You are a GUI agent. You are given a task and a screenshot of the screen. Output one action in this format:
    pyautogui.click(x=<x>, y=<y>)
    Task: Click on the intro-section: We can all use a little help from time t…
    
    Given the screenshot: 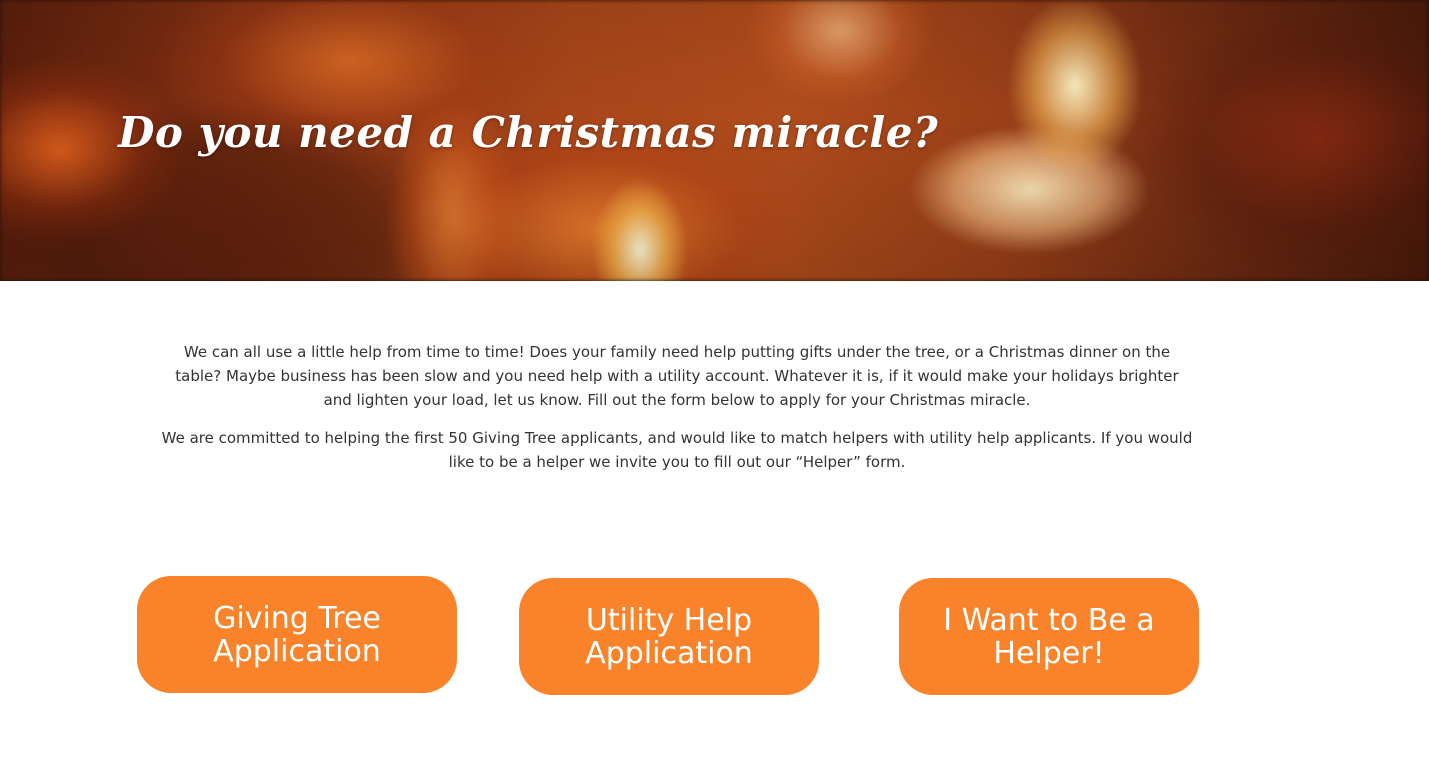 What is the action you would take?
    pyautogui.click(x=677, y=407)
    